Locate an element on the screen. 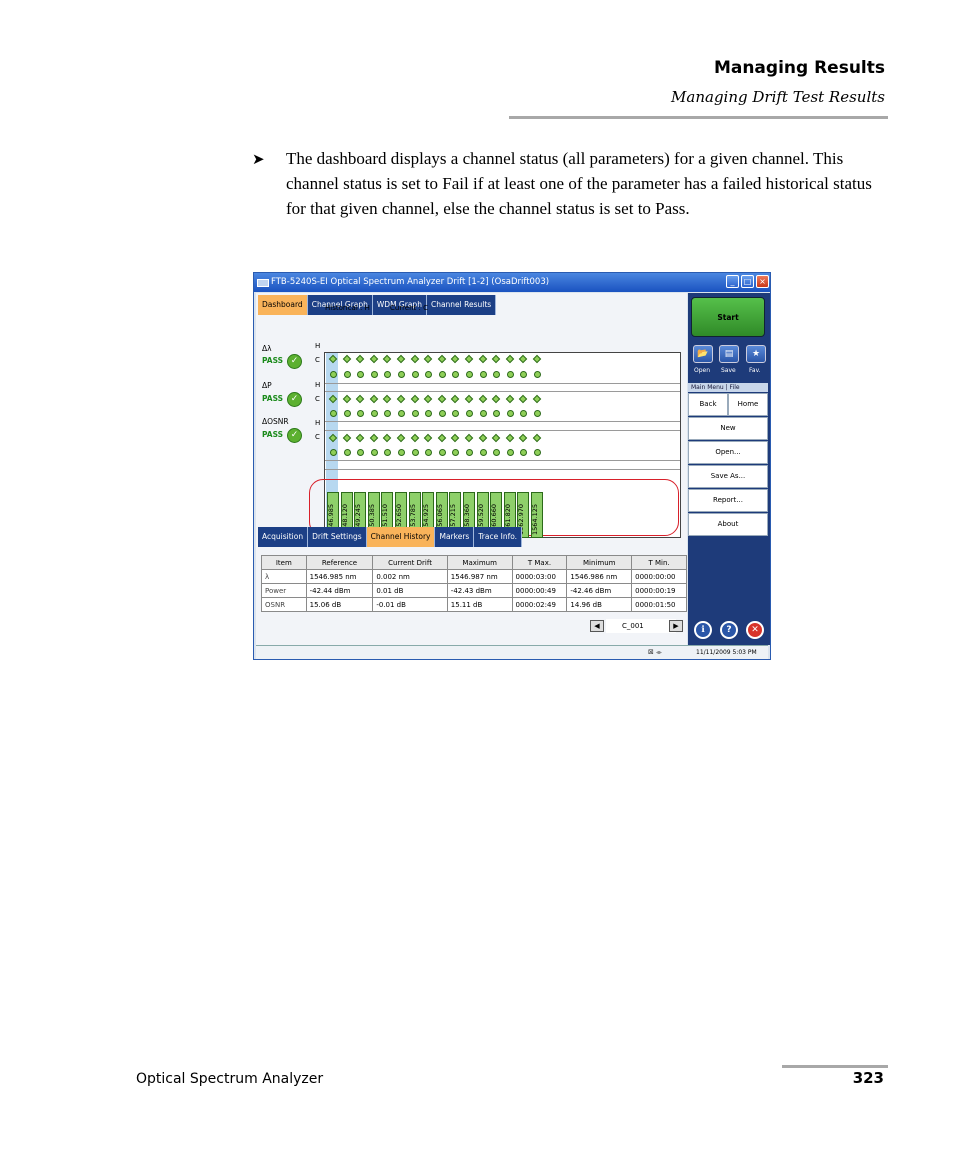 The image size is (954, 1159). folder-open-icon: 📂 is located at coordinates (703, 354).